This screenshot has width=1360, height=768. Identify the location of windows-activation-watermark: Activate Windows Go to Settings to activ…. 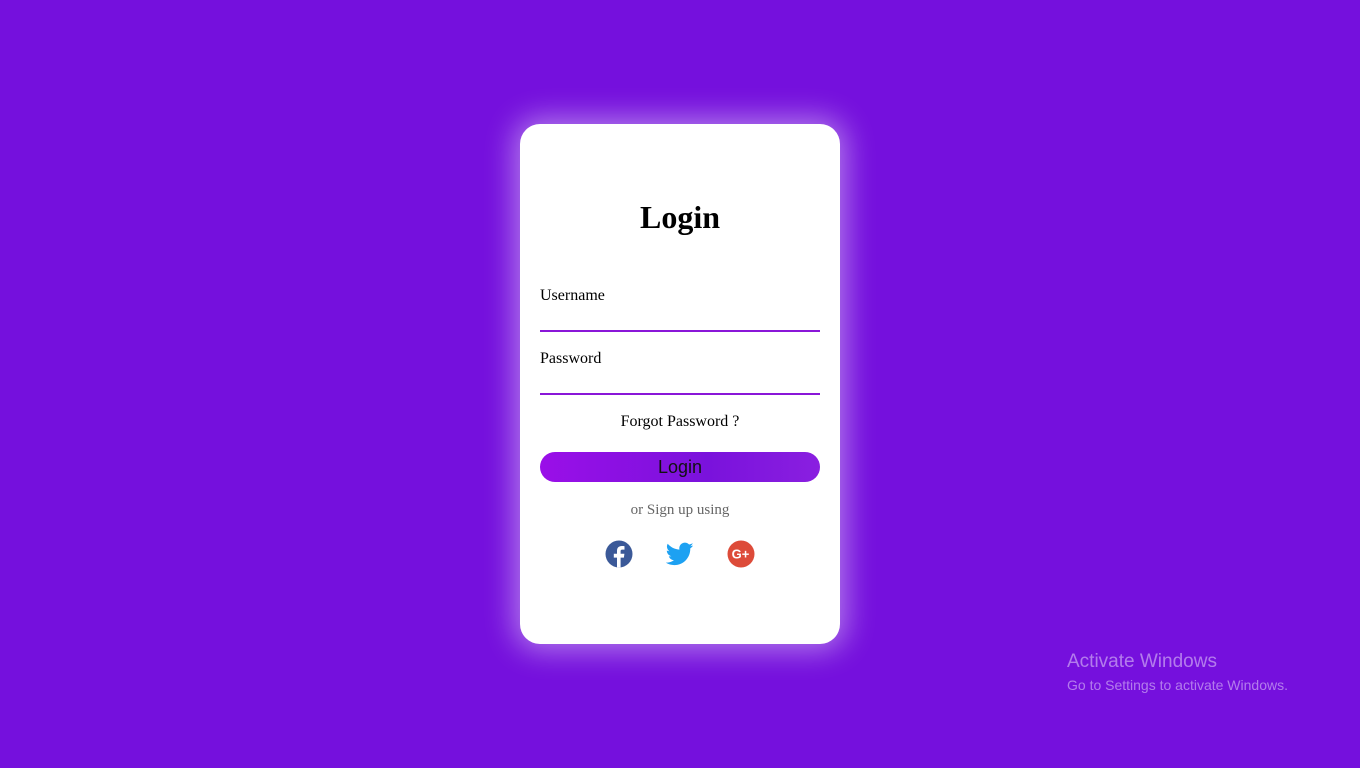
(1177, 673).